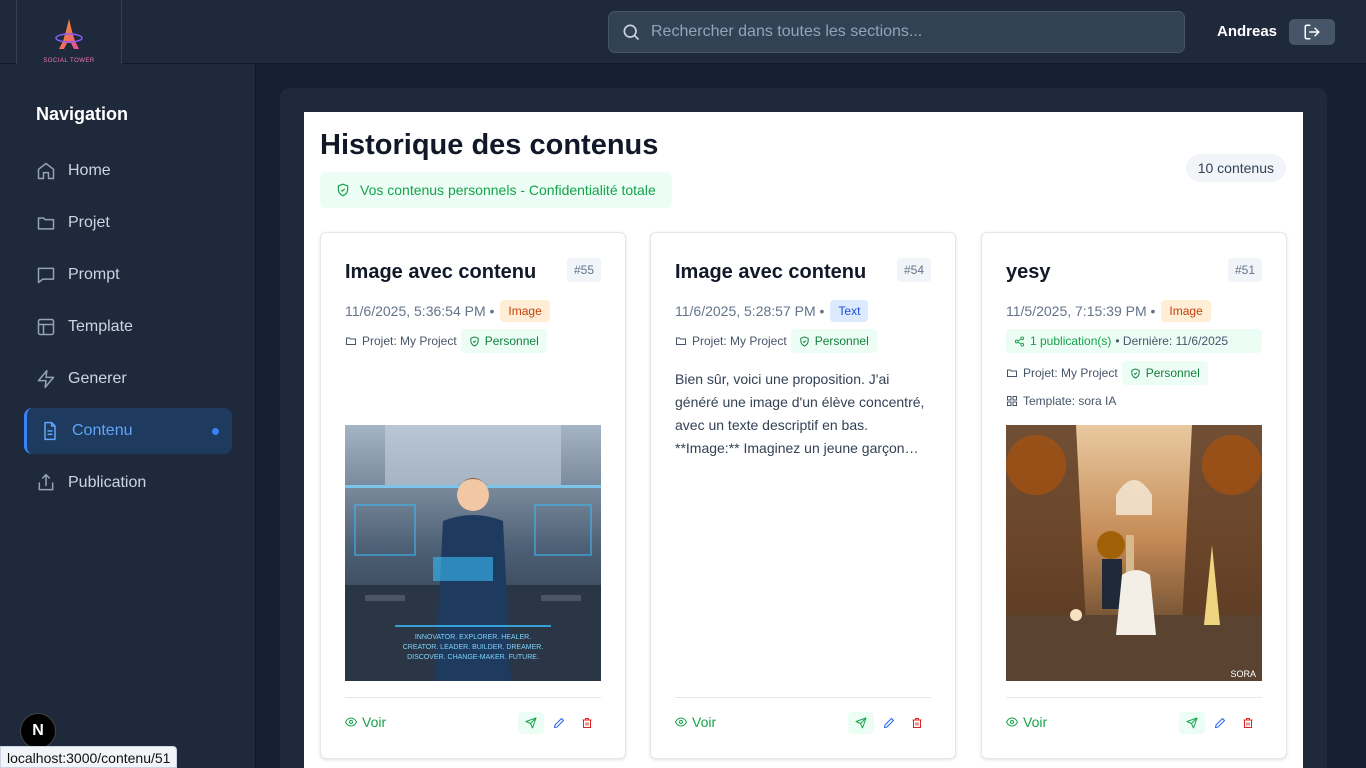 The height and width of the screenshot is (768, 1366). I want to click on search-icon, so click(631, 32).